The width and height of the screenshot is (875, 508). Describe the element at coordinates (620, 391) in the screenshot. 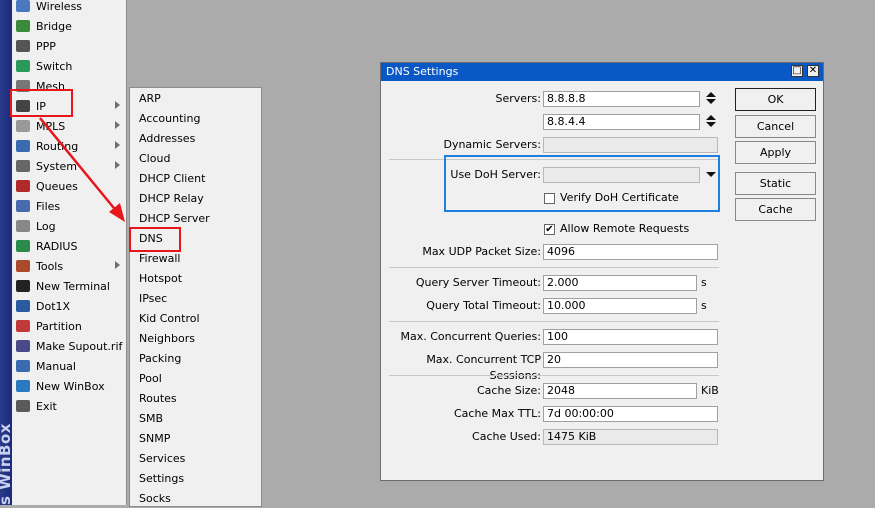

I see `cache-size-field: 2048` at that location.